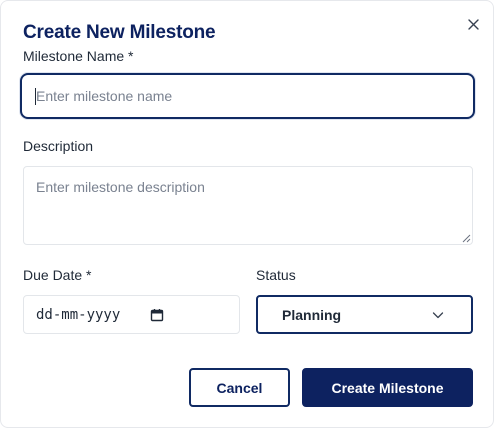  What do you see at coordinates (239, 387) in the screenshot?
I see `cancel-button: Cancel` at bounding box center [239, 387].